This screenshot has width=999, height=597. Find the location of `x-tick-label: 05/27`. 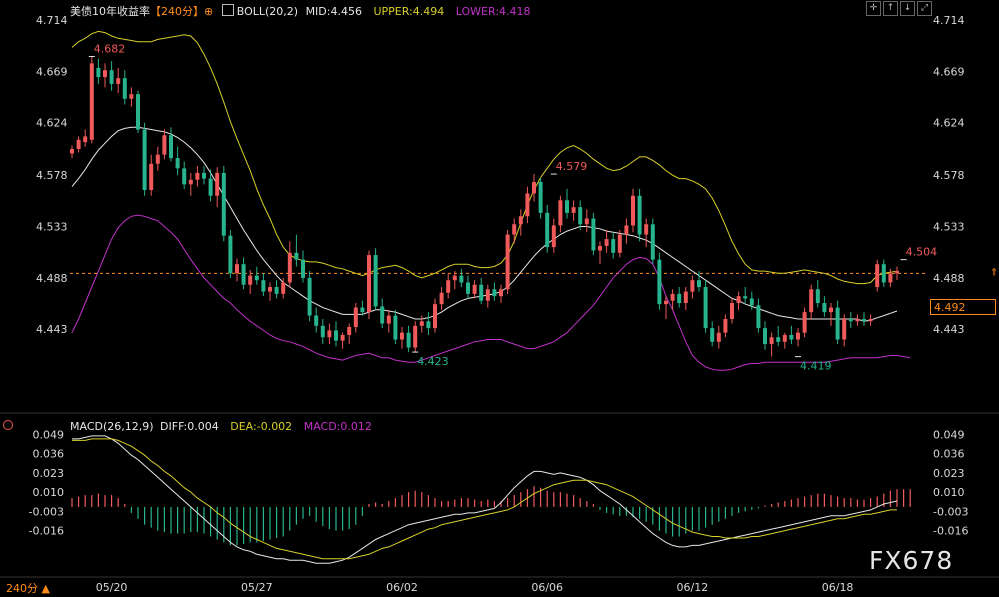

x-tick-label: 05/27 is located at coordinates (257, 587).